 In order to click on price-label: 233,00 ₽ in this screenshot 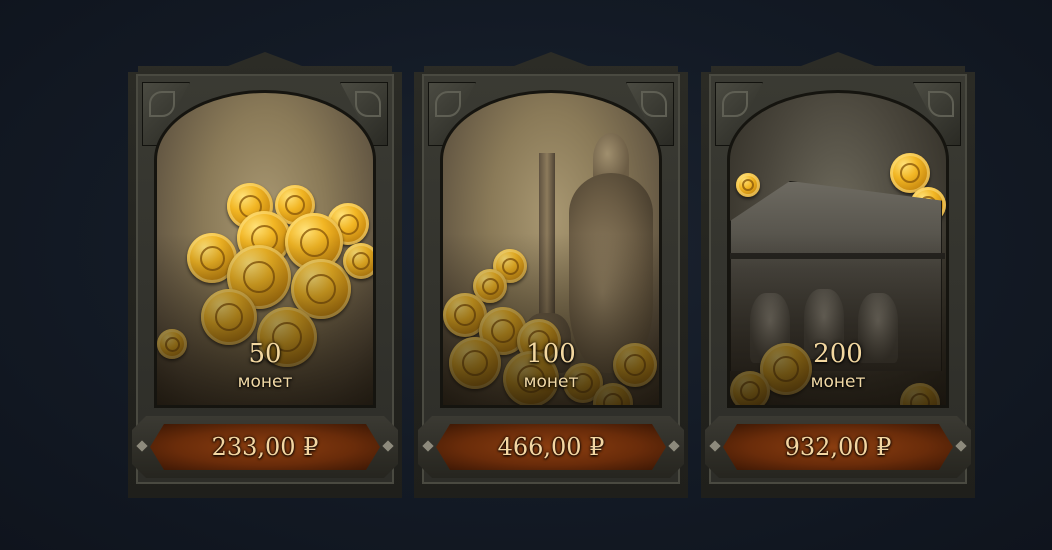, I will do `click(265, 447)`.